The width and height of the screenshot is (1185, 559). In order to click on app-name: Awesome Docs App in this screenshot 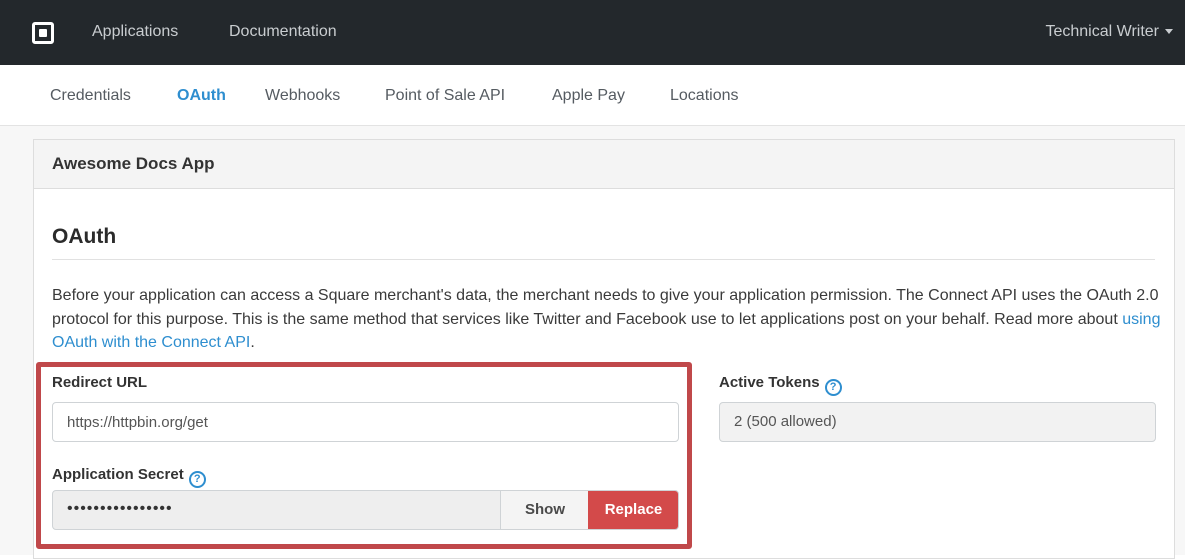, I will do `click(133, 163)`.